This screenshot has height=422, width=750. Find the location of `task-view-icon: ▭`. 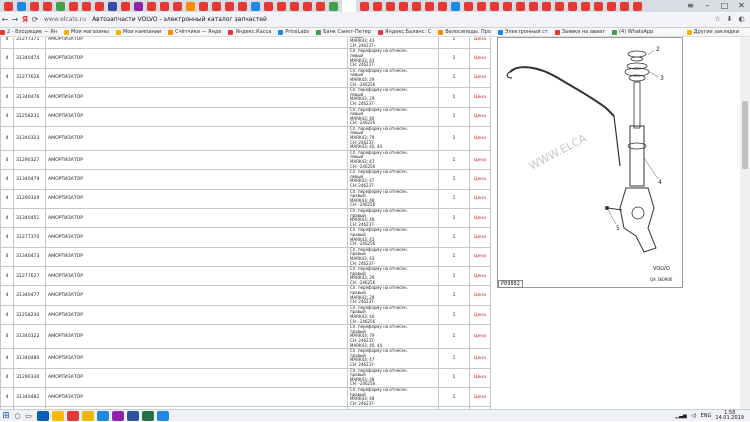

task-view-icon: ▭ is located at coordinates (28, 416).